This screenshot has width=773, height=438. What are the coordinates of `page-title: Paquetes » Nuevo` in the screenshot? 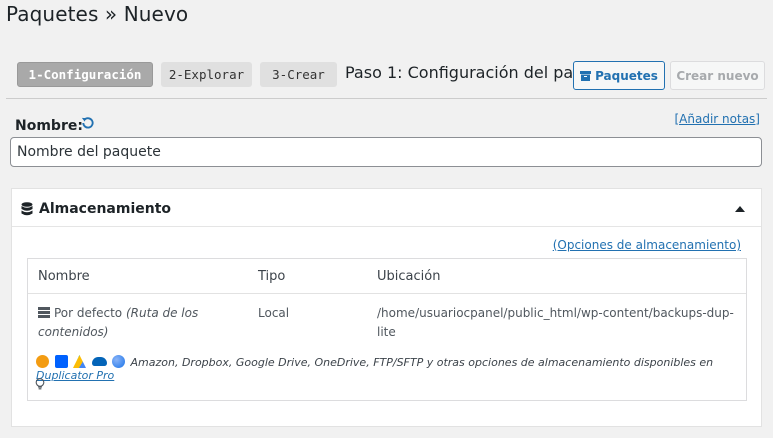 It's located at (97, 14).